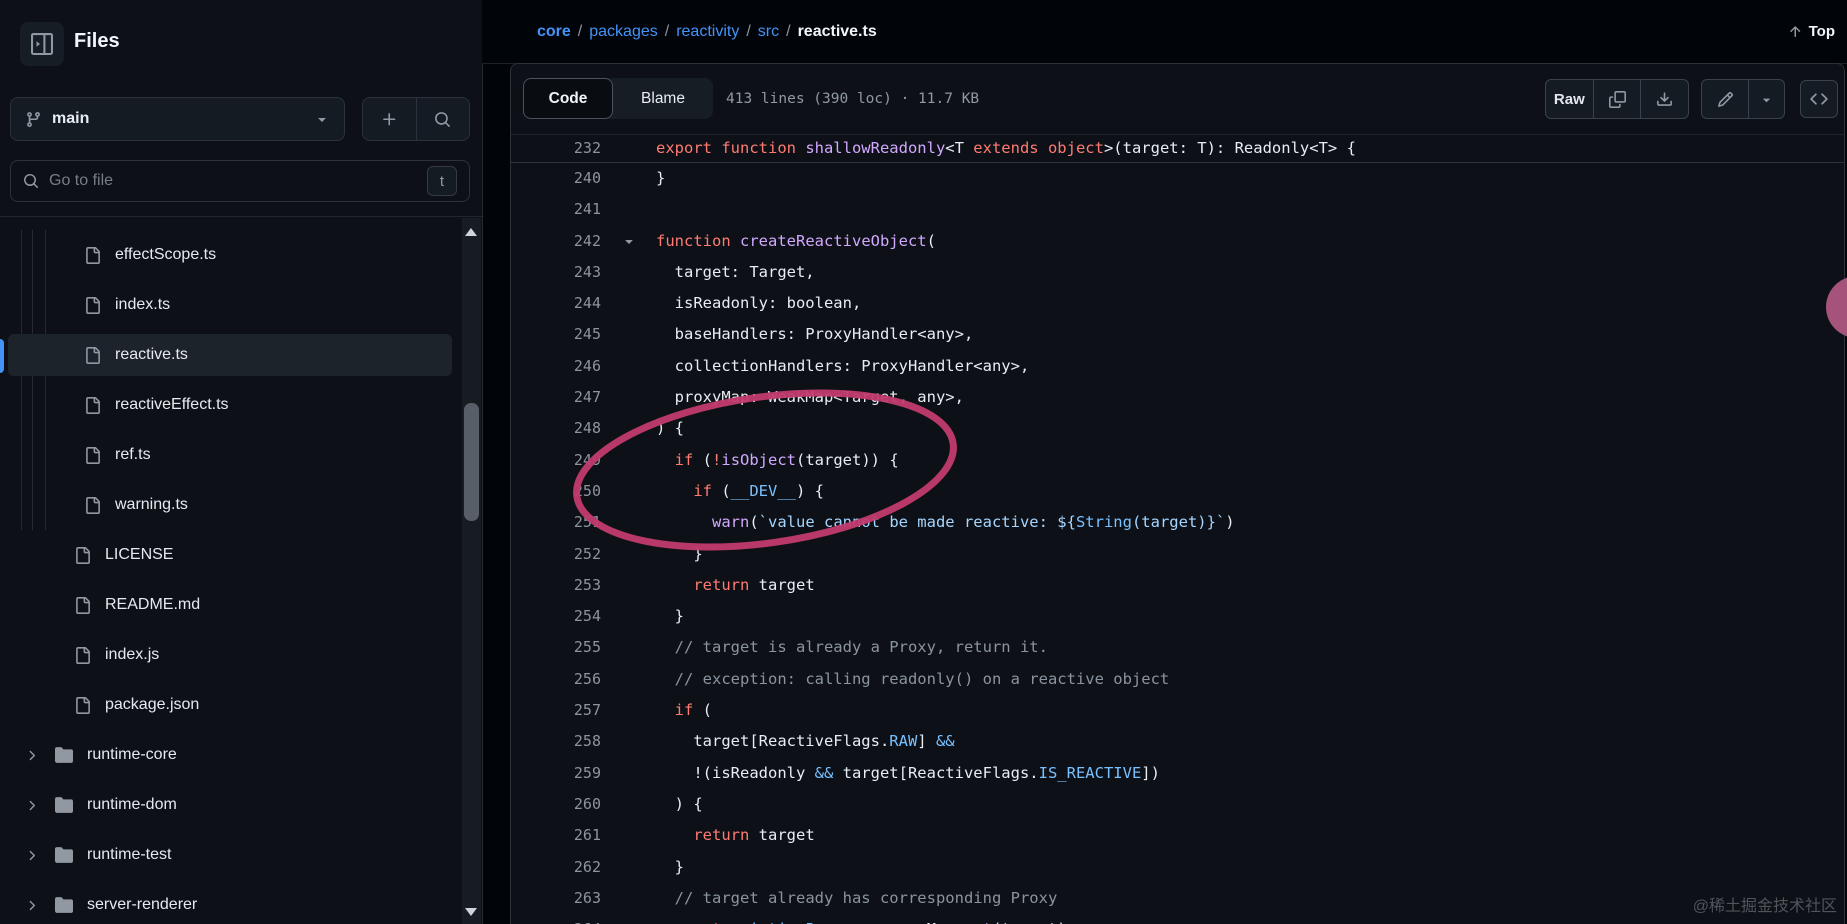 Image resolution: width=1847 pixels, height=924 pixels. Describe the element at coordinates (843, 365) in the screenshot. I see `code-text: collectionHandlers: ProxyHandler<any>,` at that location.